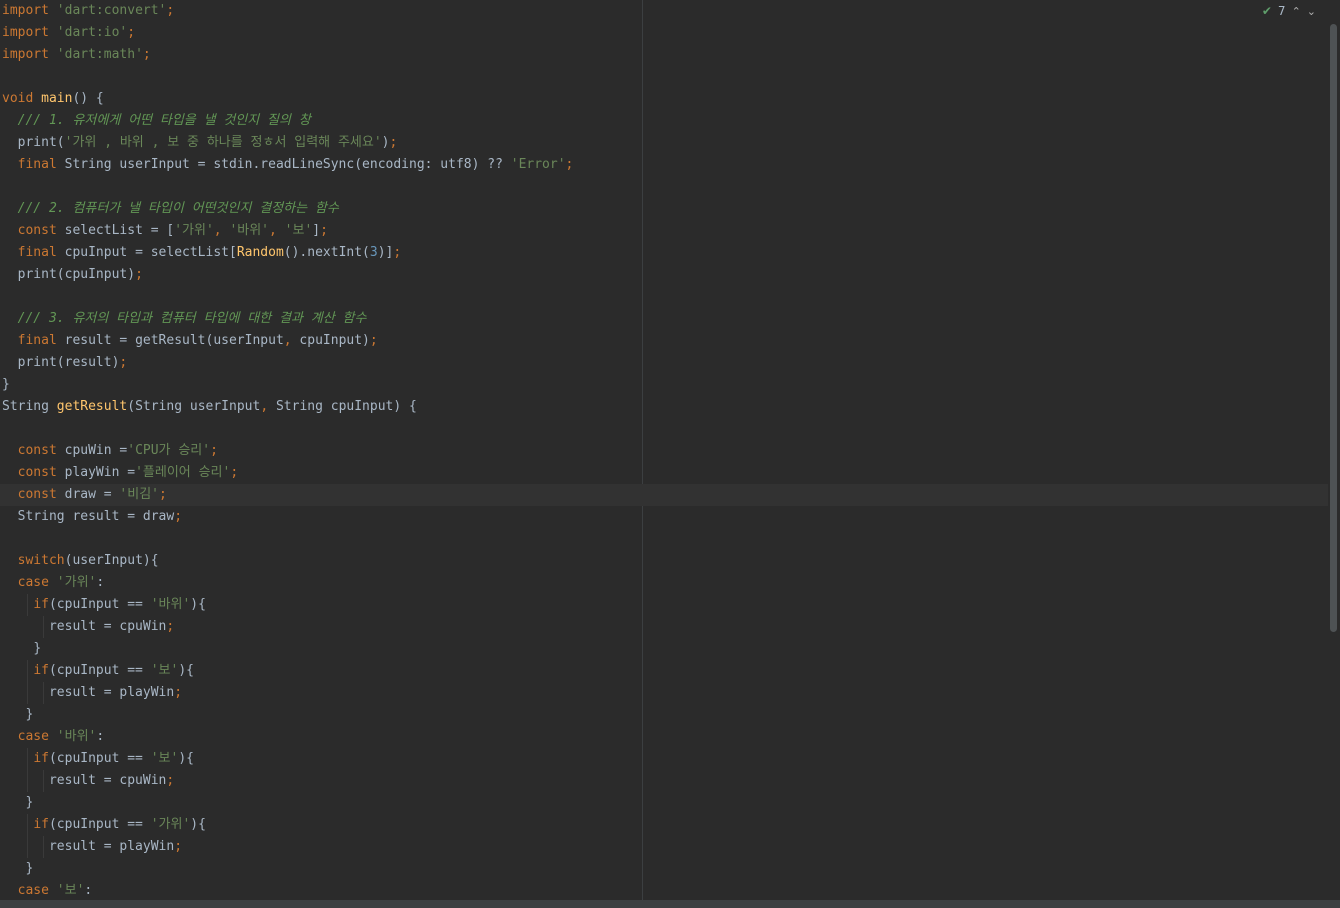 This screenshot has width=1340, height=908. What do you see at coordinates (186, 670) in the screenshot?
I see `code-text: ){` at bounding box center [186, 670].